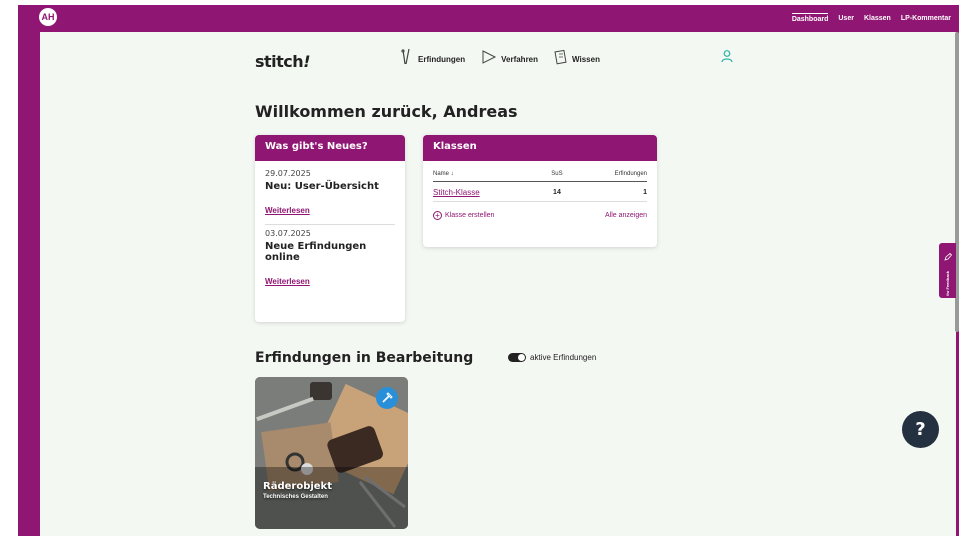 The height and width of the screenshot is (536, 959). What do you see at coordinates (456, 192) in the screenshot?
I see `class-name-link: Stitch-Klasse` at bounding box center [456, 192].